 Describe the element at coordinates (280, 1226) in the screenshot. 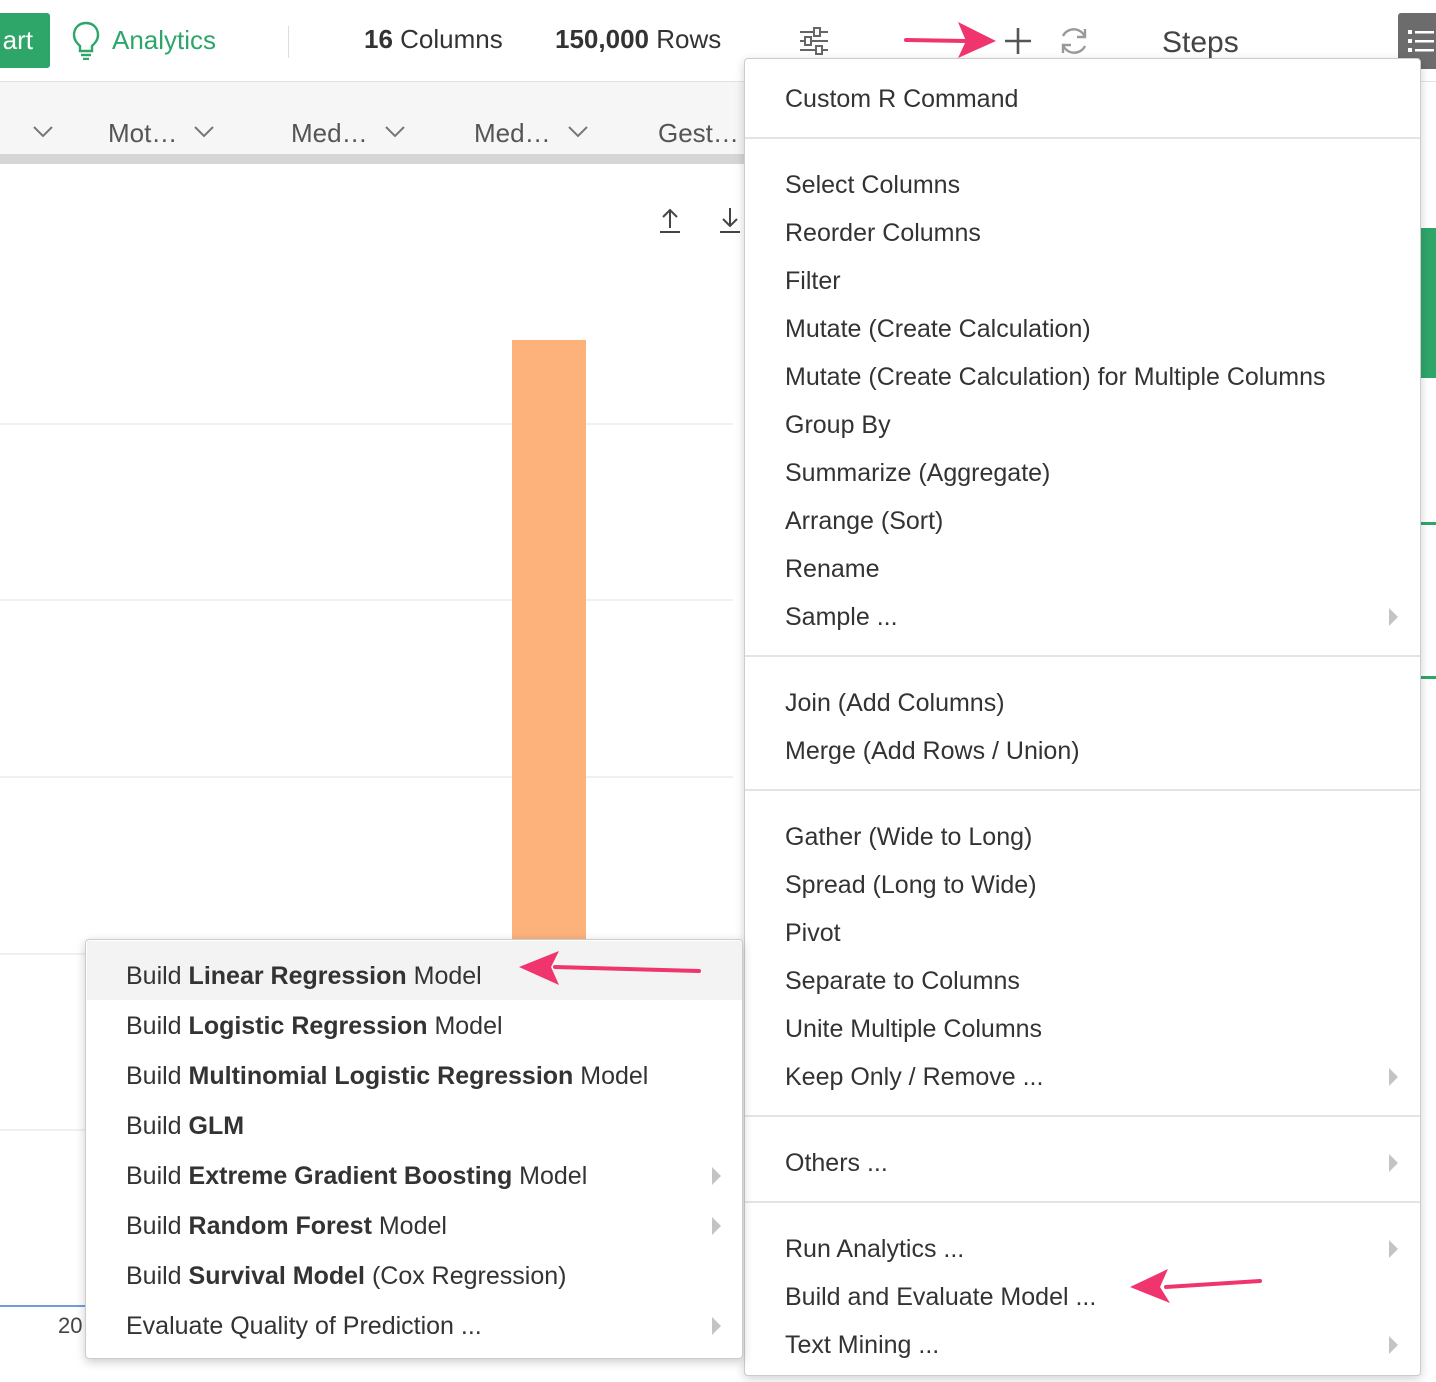

I see `model-menu-item-bold: Random Forest` at that location.